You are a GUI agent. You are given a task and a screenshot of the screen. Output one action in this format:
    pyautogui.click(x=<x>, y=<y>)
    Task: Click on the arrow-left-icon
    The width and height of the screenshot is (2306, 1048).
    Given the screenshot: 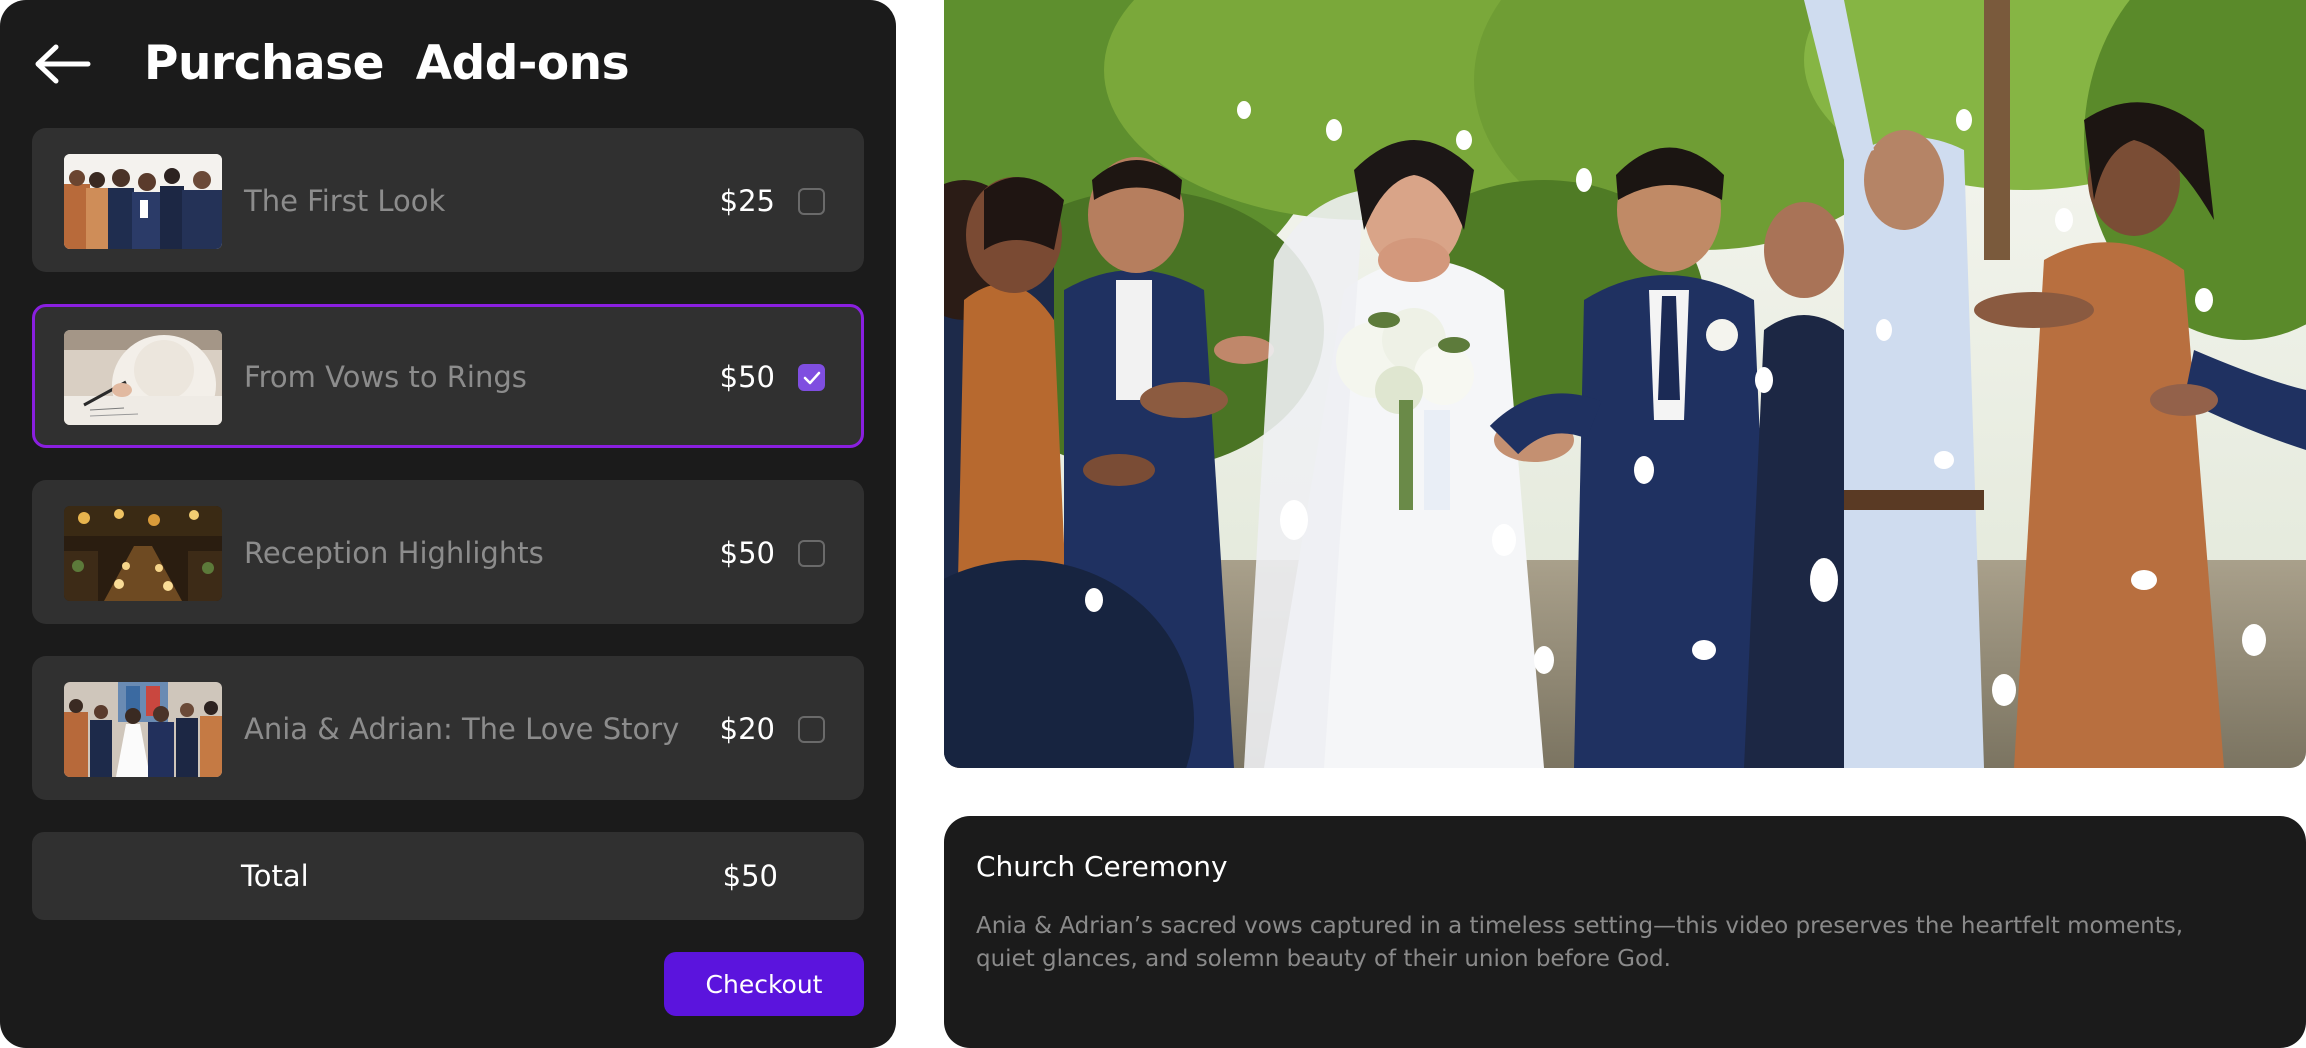 What is the action you would take?
    pyautogui.click(x=63, y=64)
    